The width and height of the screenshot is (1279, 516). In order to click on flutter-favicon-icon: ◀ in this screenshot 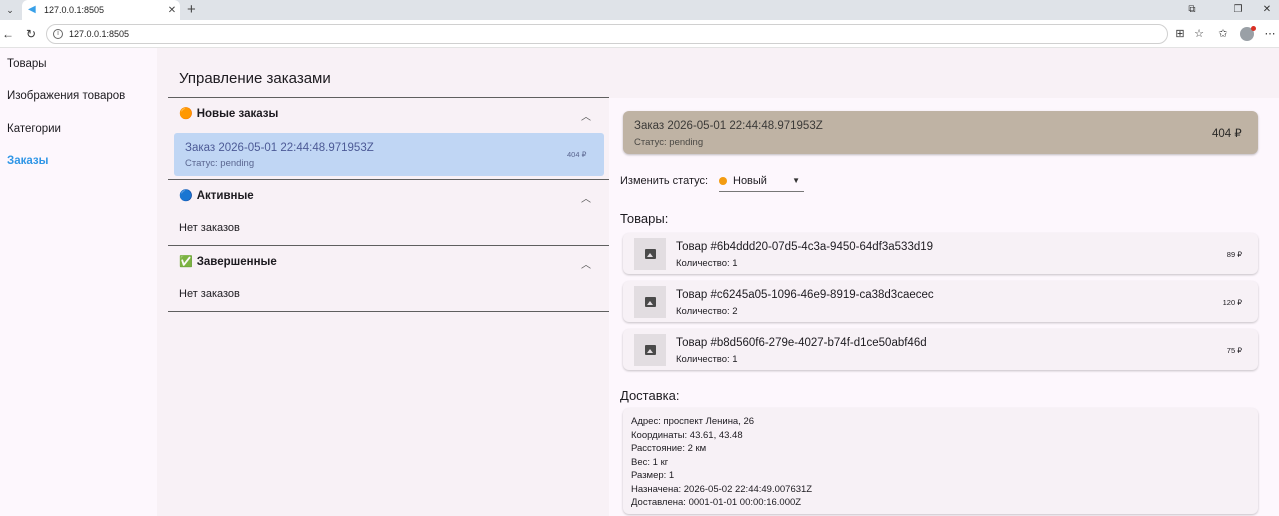, I will do `click(32, 9)`.